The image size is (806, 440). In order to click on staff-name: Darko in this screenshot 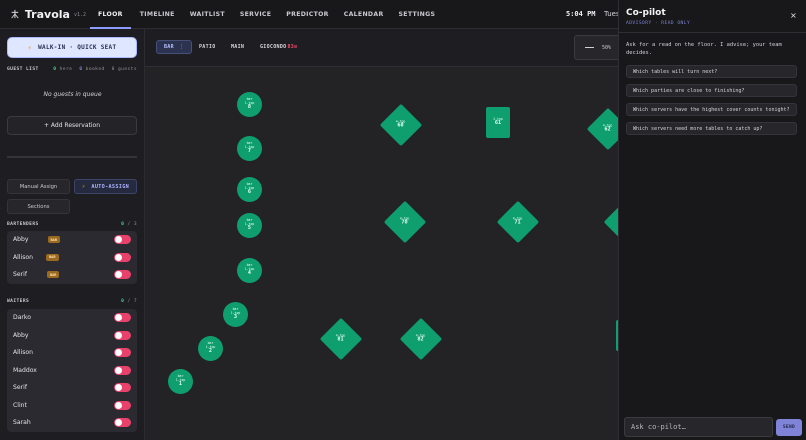, I will do `click(22, 318)`.